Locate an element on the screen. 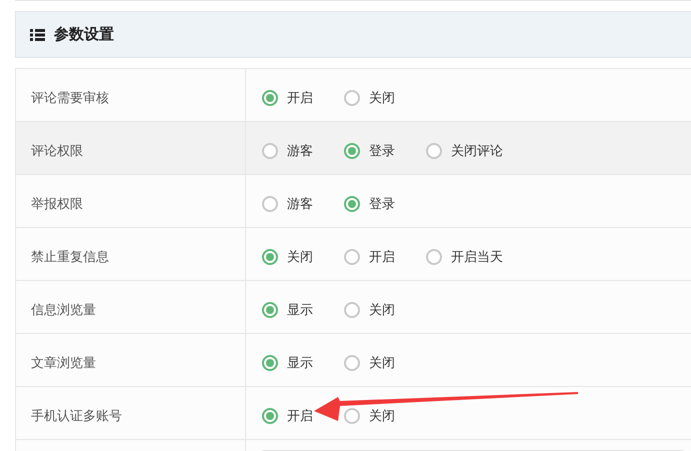 This screenshot has height=451, width=691. setting-label: 手机认证多账号 is located at coordinates (76, 416).